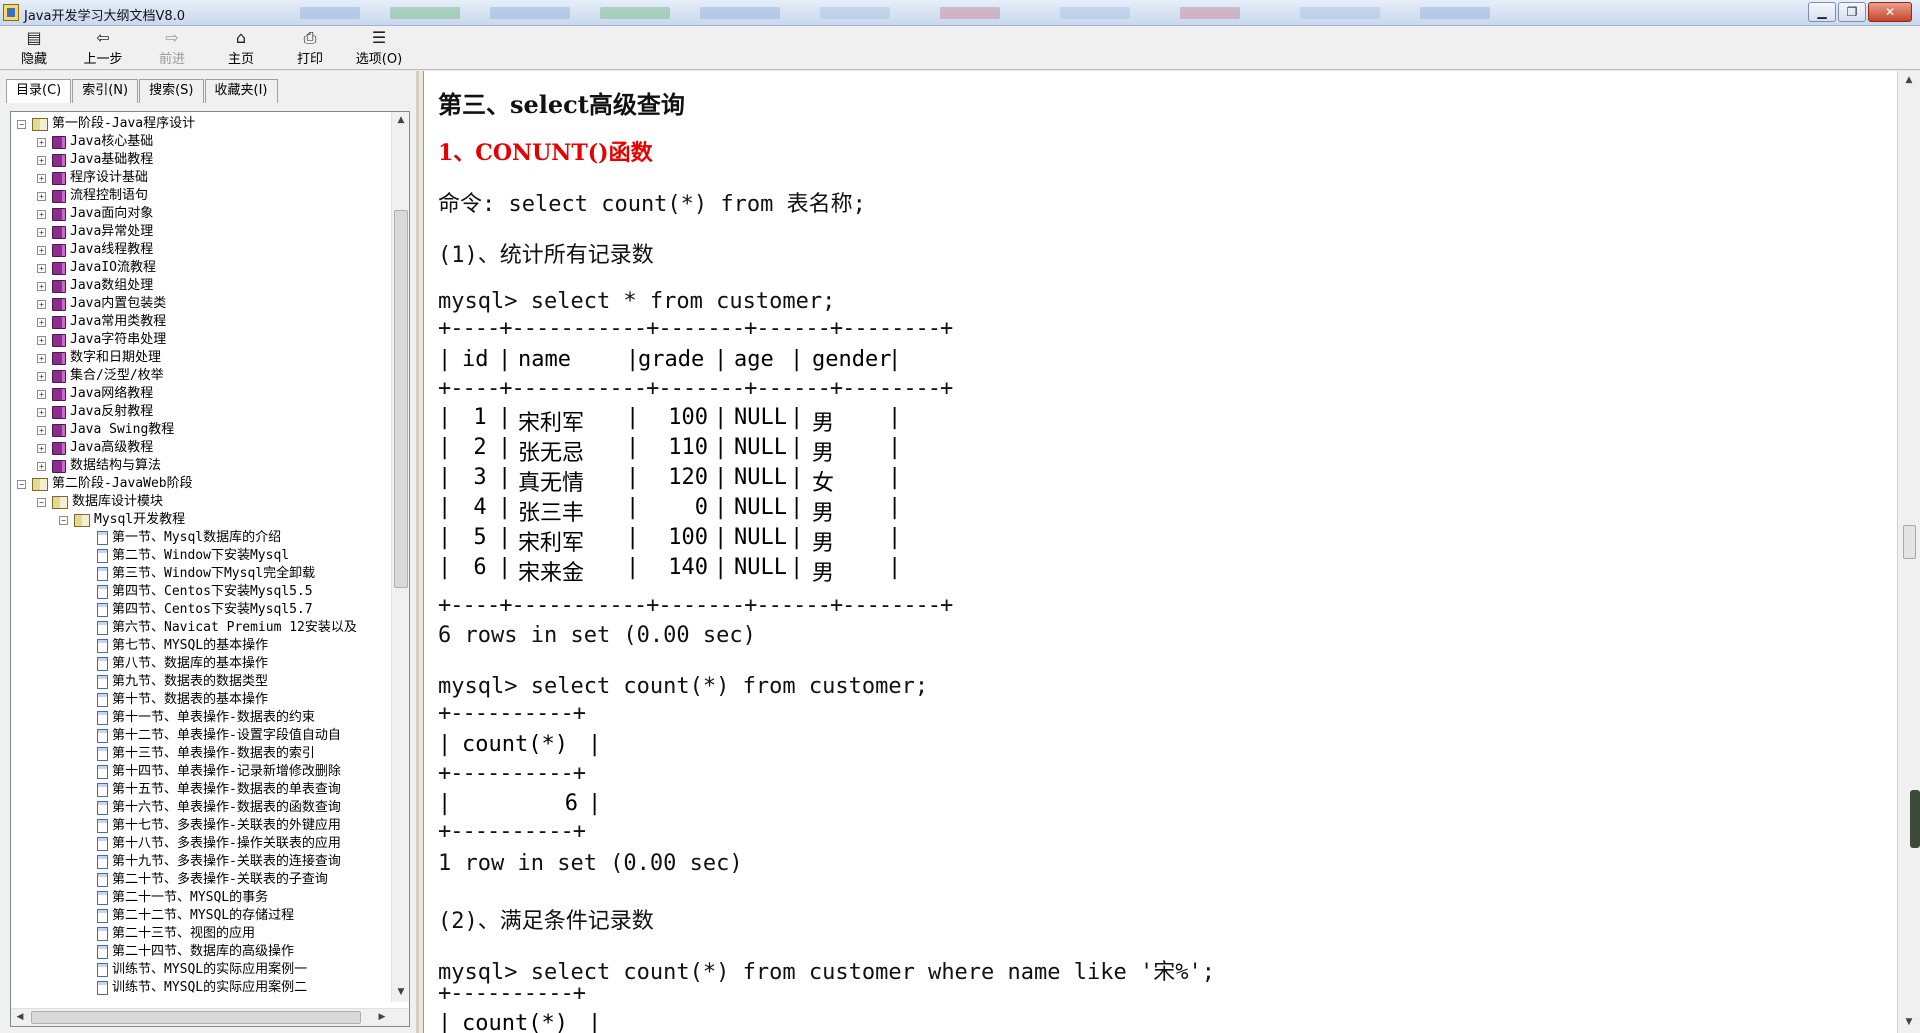  I want to click on tree-item: + Java数组处理, so click(95, 286).